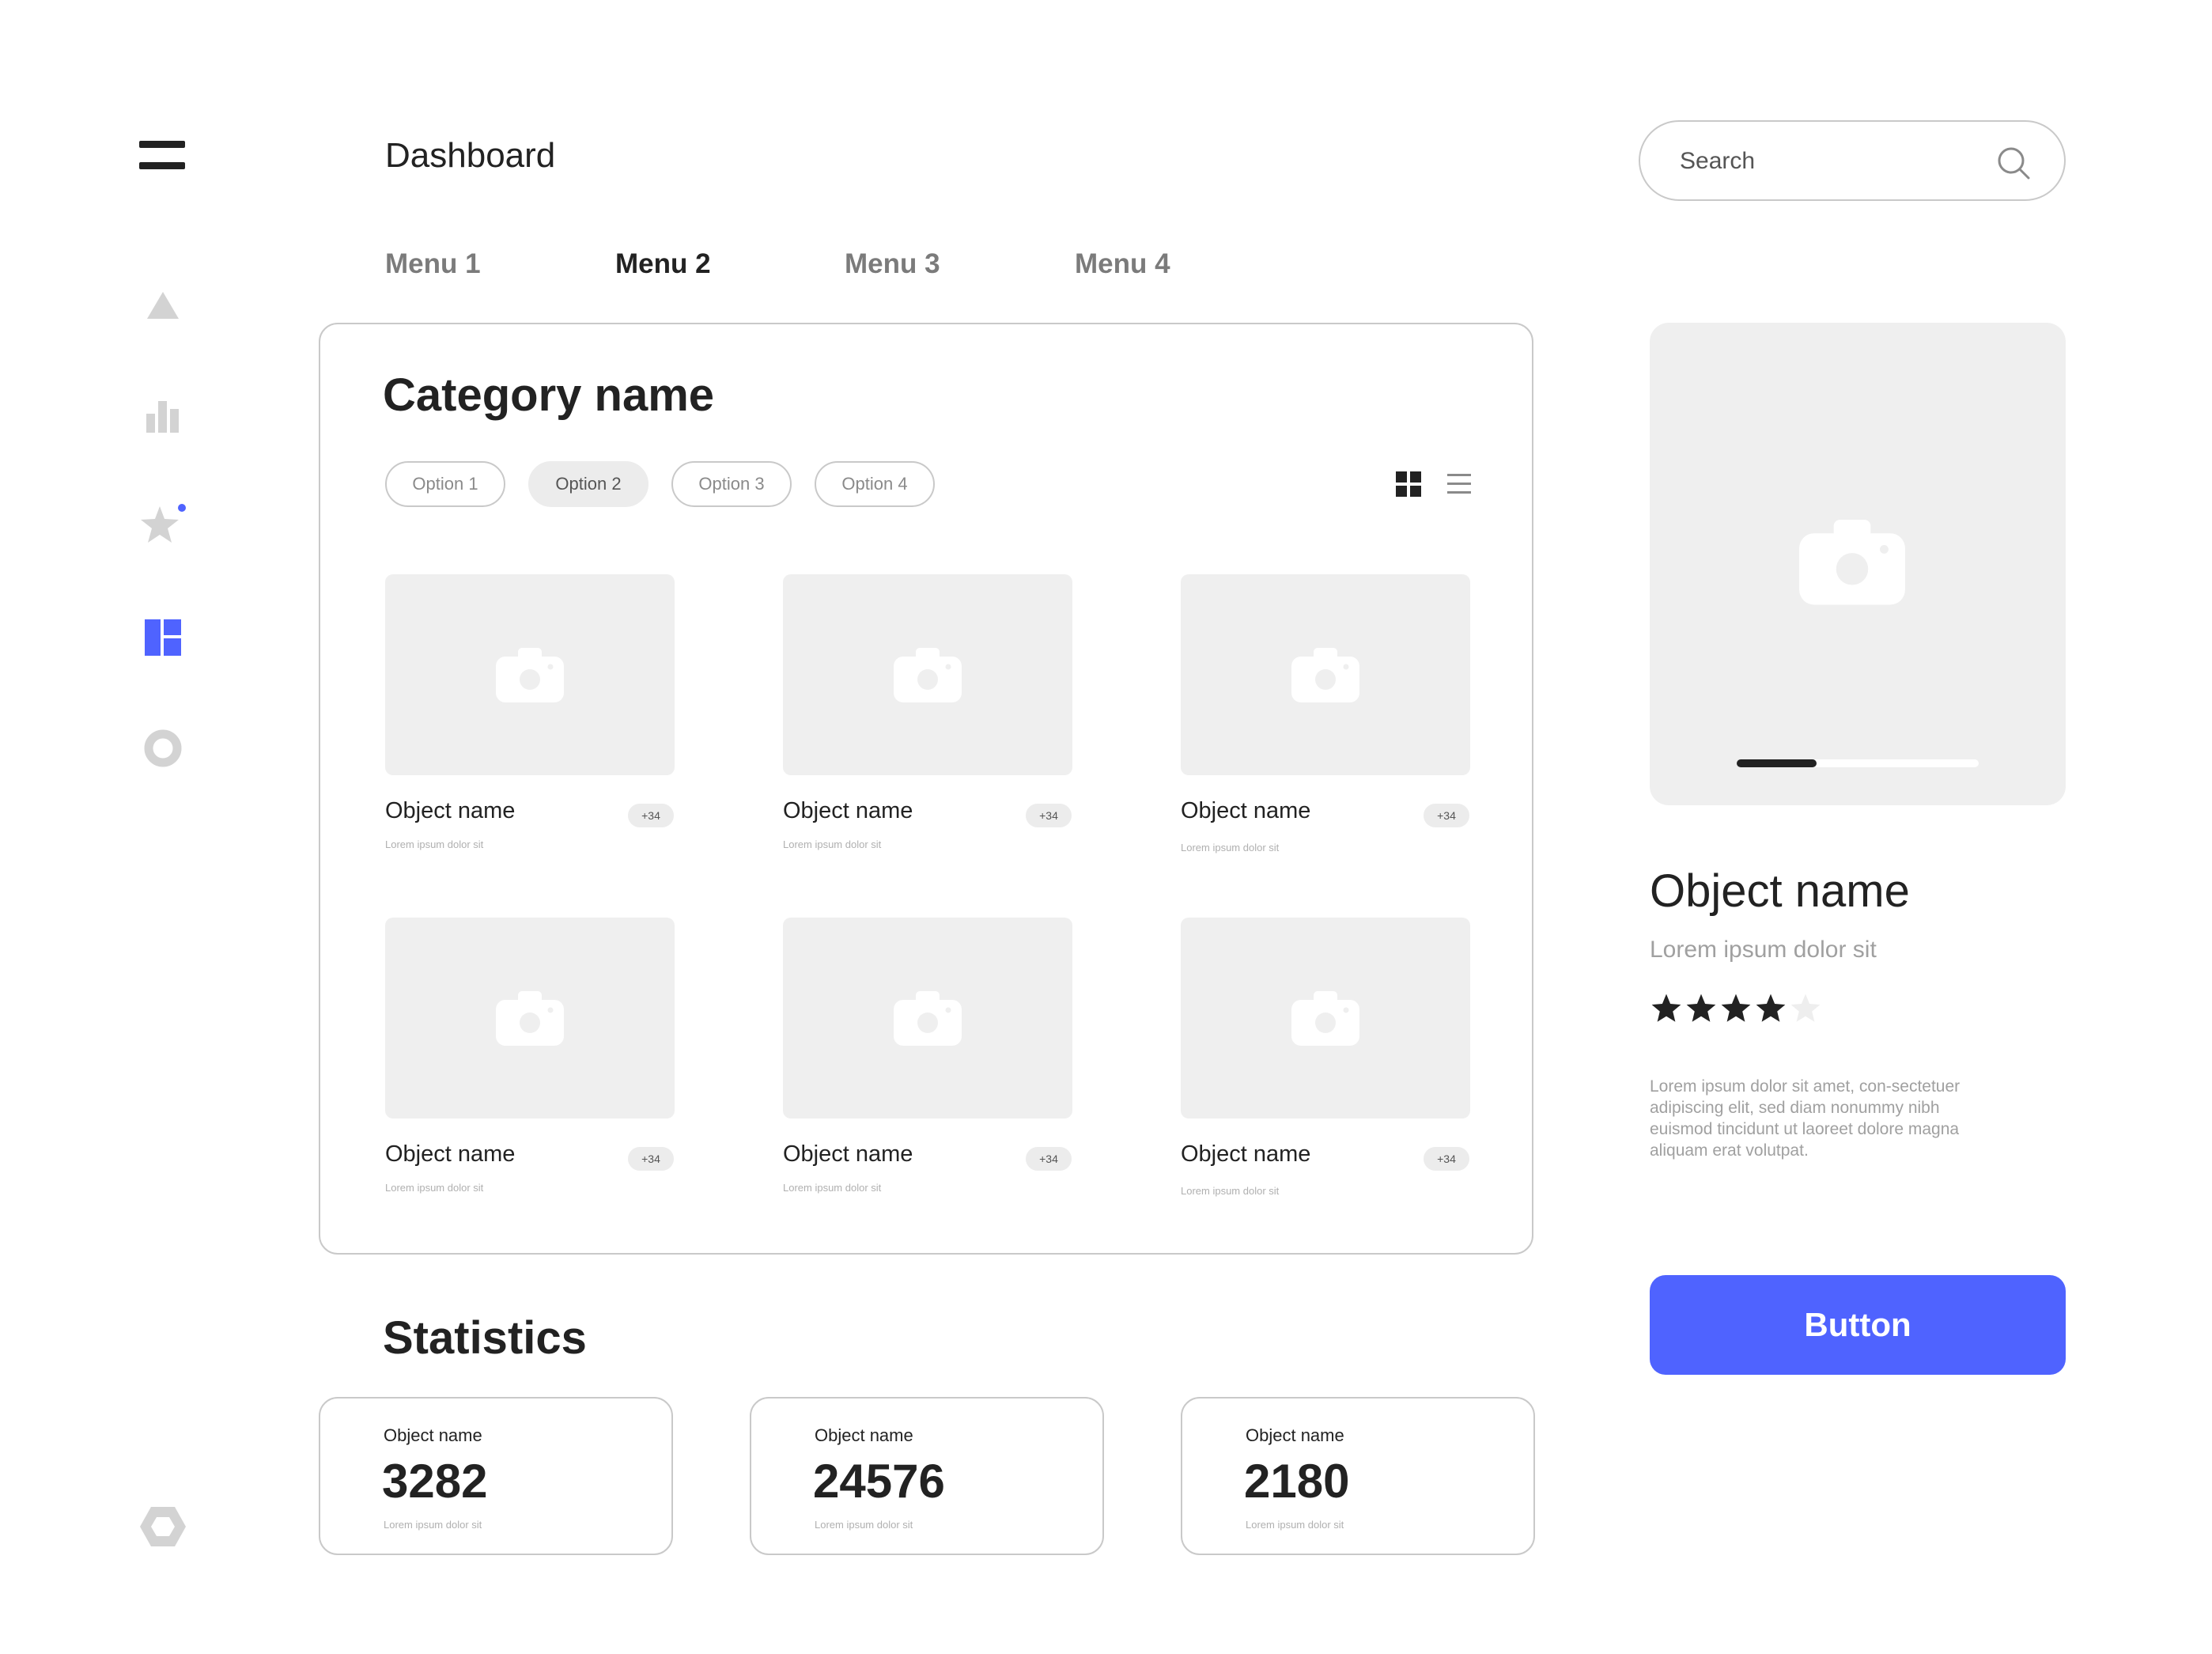  What do you see at coordinates (163, 416) in the screenshot?
I see `bar-chart-icon` at bounding box center [163, 416].